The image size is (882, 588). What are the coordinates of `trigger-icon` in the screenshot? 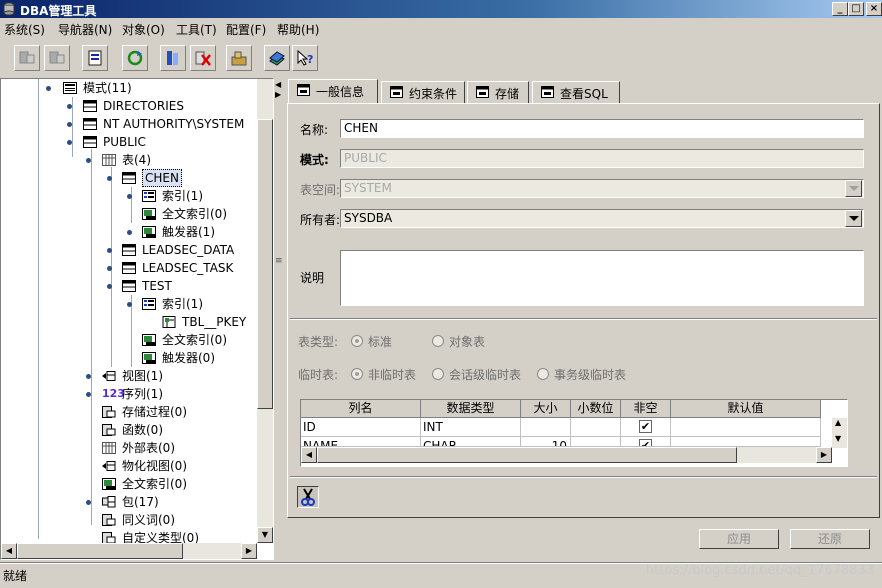 It's located at (149, 232).